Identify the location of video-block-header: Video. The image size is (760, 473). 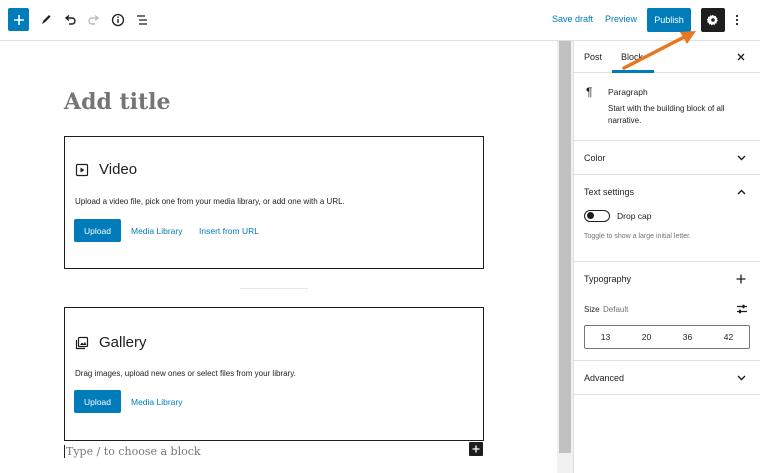
(106, 169).